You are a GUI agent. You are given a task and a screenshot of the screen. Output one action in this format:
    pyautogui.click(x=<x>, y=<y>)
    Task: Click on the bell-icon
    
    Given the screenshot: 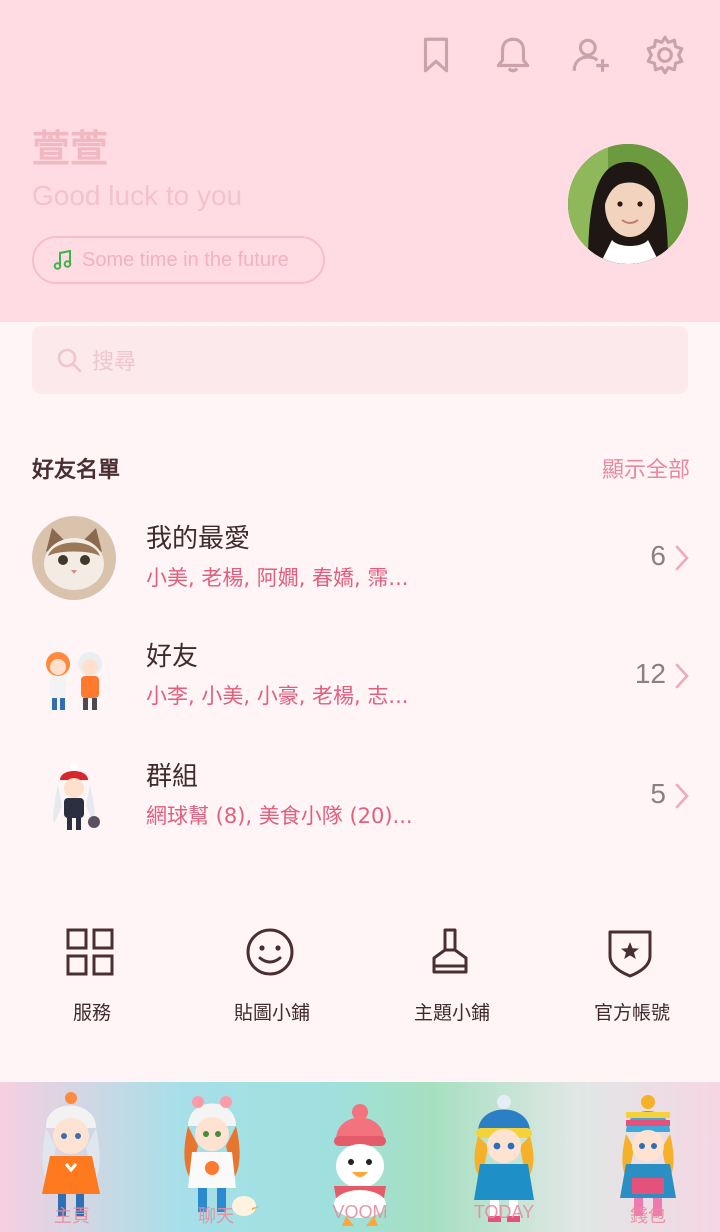 What is the action you would take?
    pyautogui.click(x=513, y=55)
    